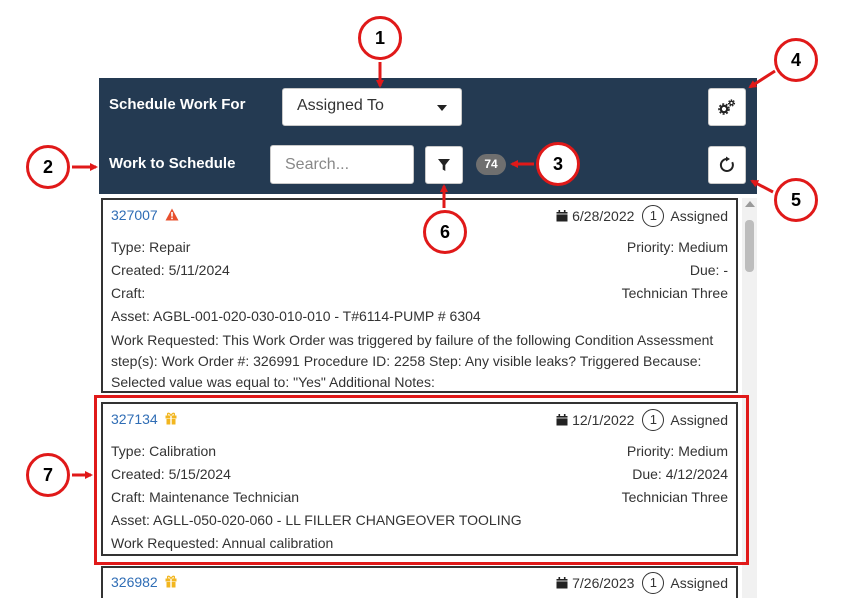  What do you see at coordinates (491, 164) in the screenshot?
I see `count-badge: 74` at bounding box center [491, 164].